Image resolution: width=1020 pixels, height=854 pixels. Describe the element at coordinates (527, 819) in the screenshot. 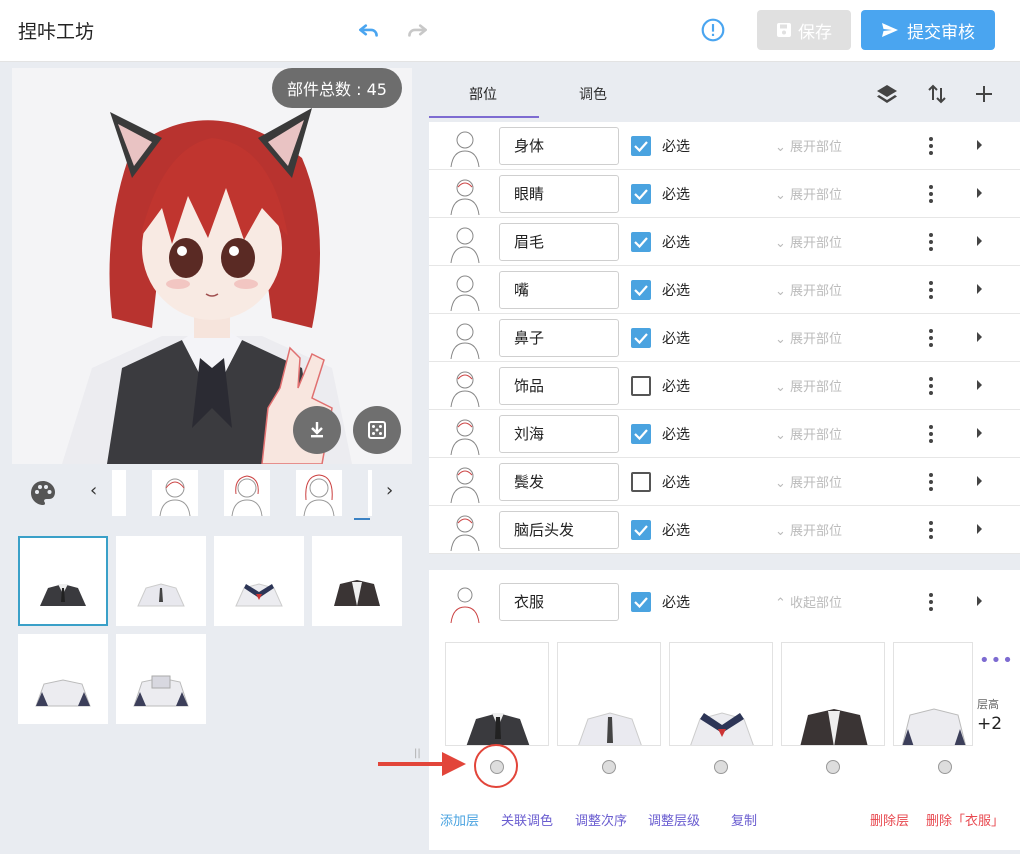

I see `link-color-link: 关联调色` at that location.